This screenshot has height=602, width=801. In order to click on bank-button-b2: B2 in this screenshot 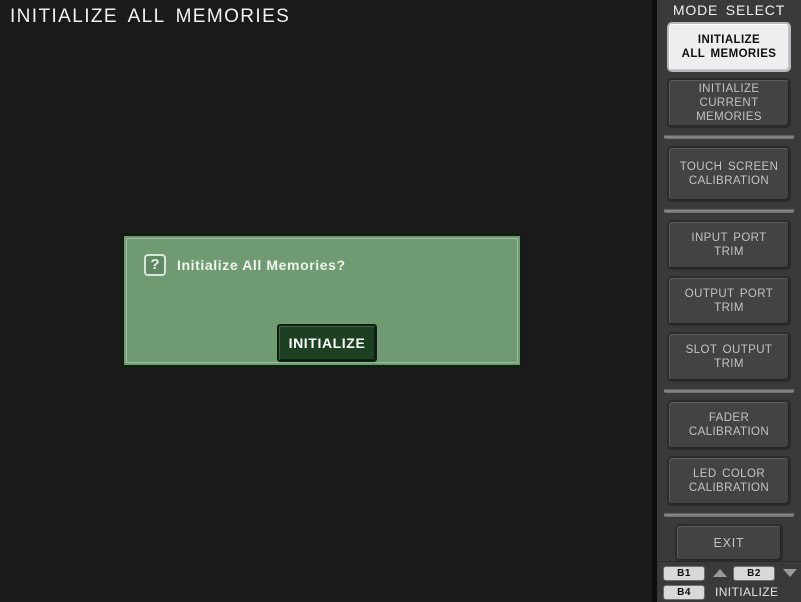, I will do `click(754, 573)`.